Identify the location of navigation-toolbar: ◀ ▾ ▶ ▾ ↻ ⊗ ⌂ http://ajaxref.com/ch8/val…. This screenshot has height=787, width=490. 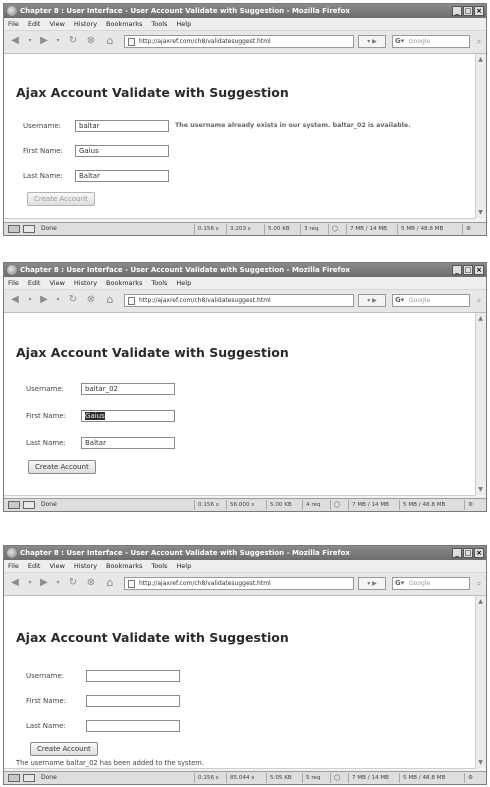
(245, 301).